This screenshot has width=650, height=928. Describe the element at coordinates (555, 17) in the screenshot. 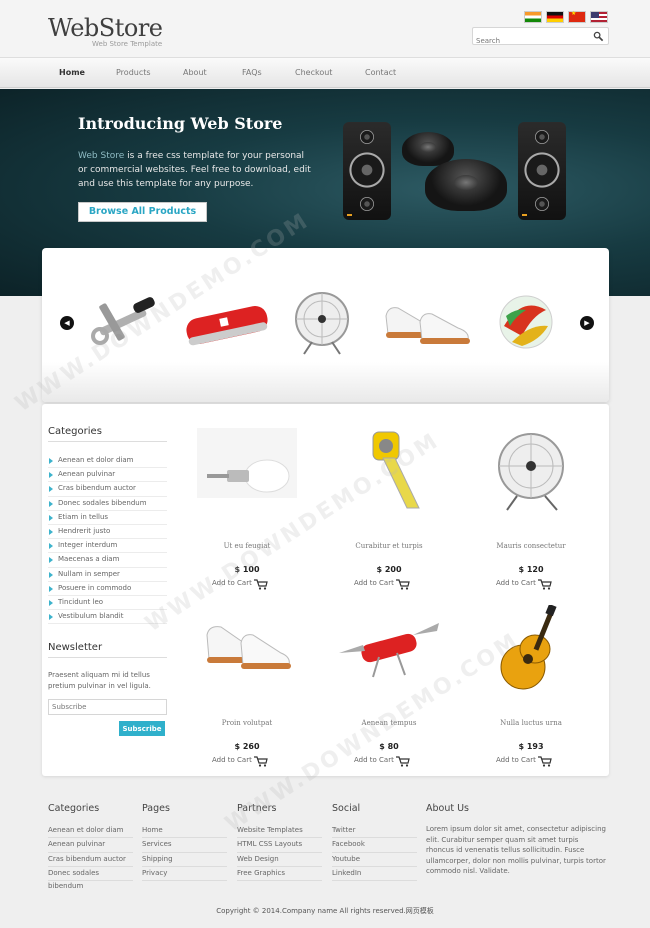

I see `germany-flag-icon` at that location.